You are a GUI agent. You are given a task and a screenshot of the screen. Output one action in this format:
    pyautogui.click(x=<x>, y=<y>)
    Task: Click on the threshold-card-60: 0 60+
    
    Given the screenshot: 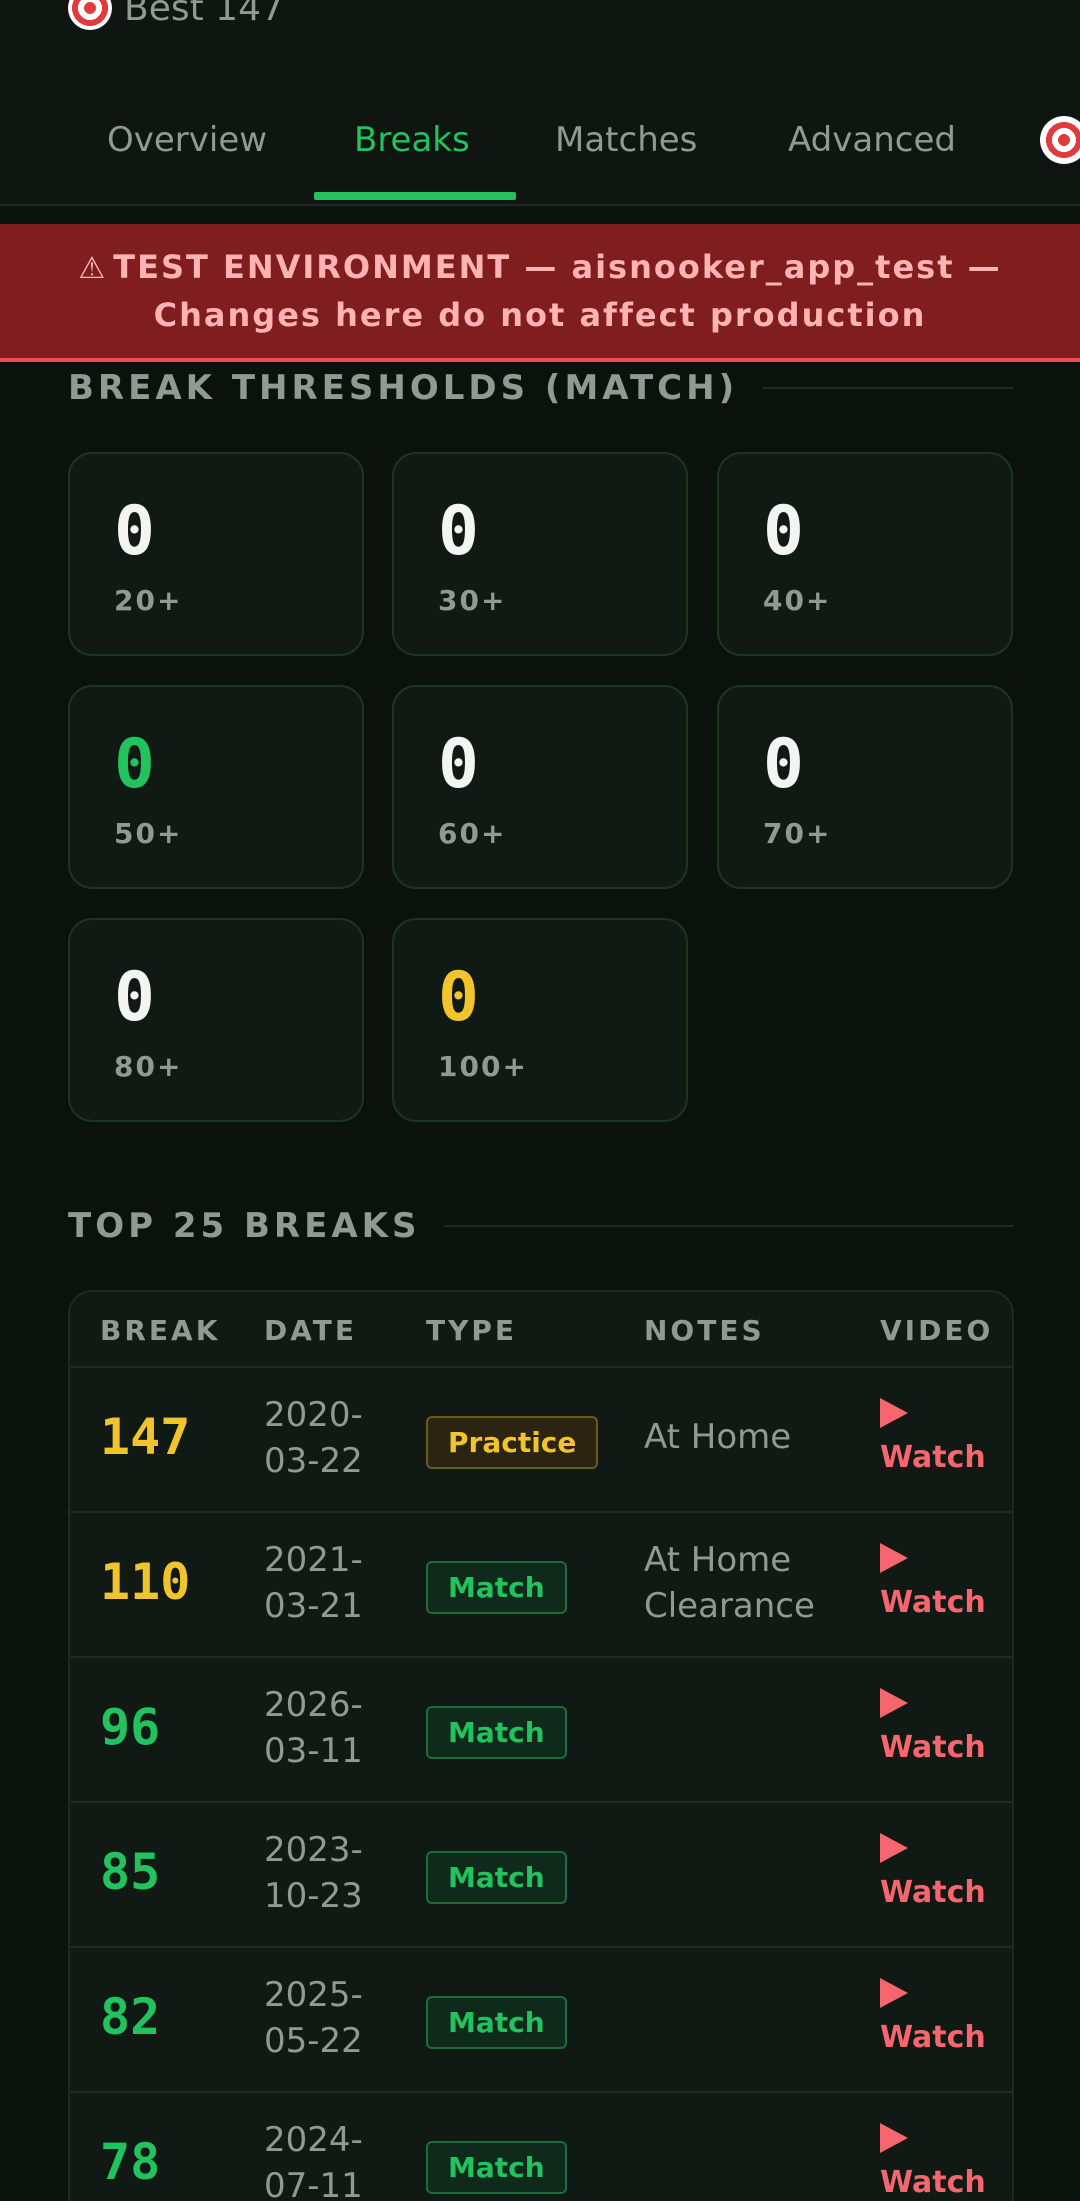 What is the action you would take?
    pyautogui.click(x=540, y=787)
    